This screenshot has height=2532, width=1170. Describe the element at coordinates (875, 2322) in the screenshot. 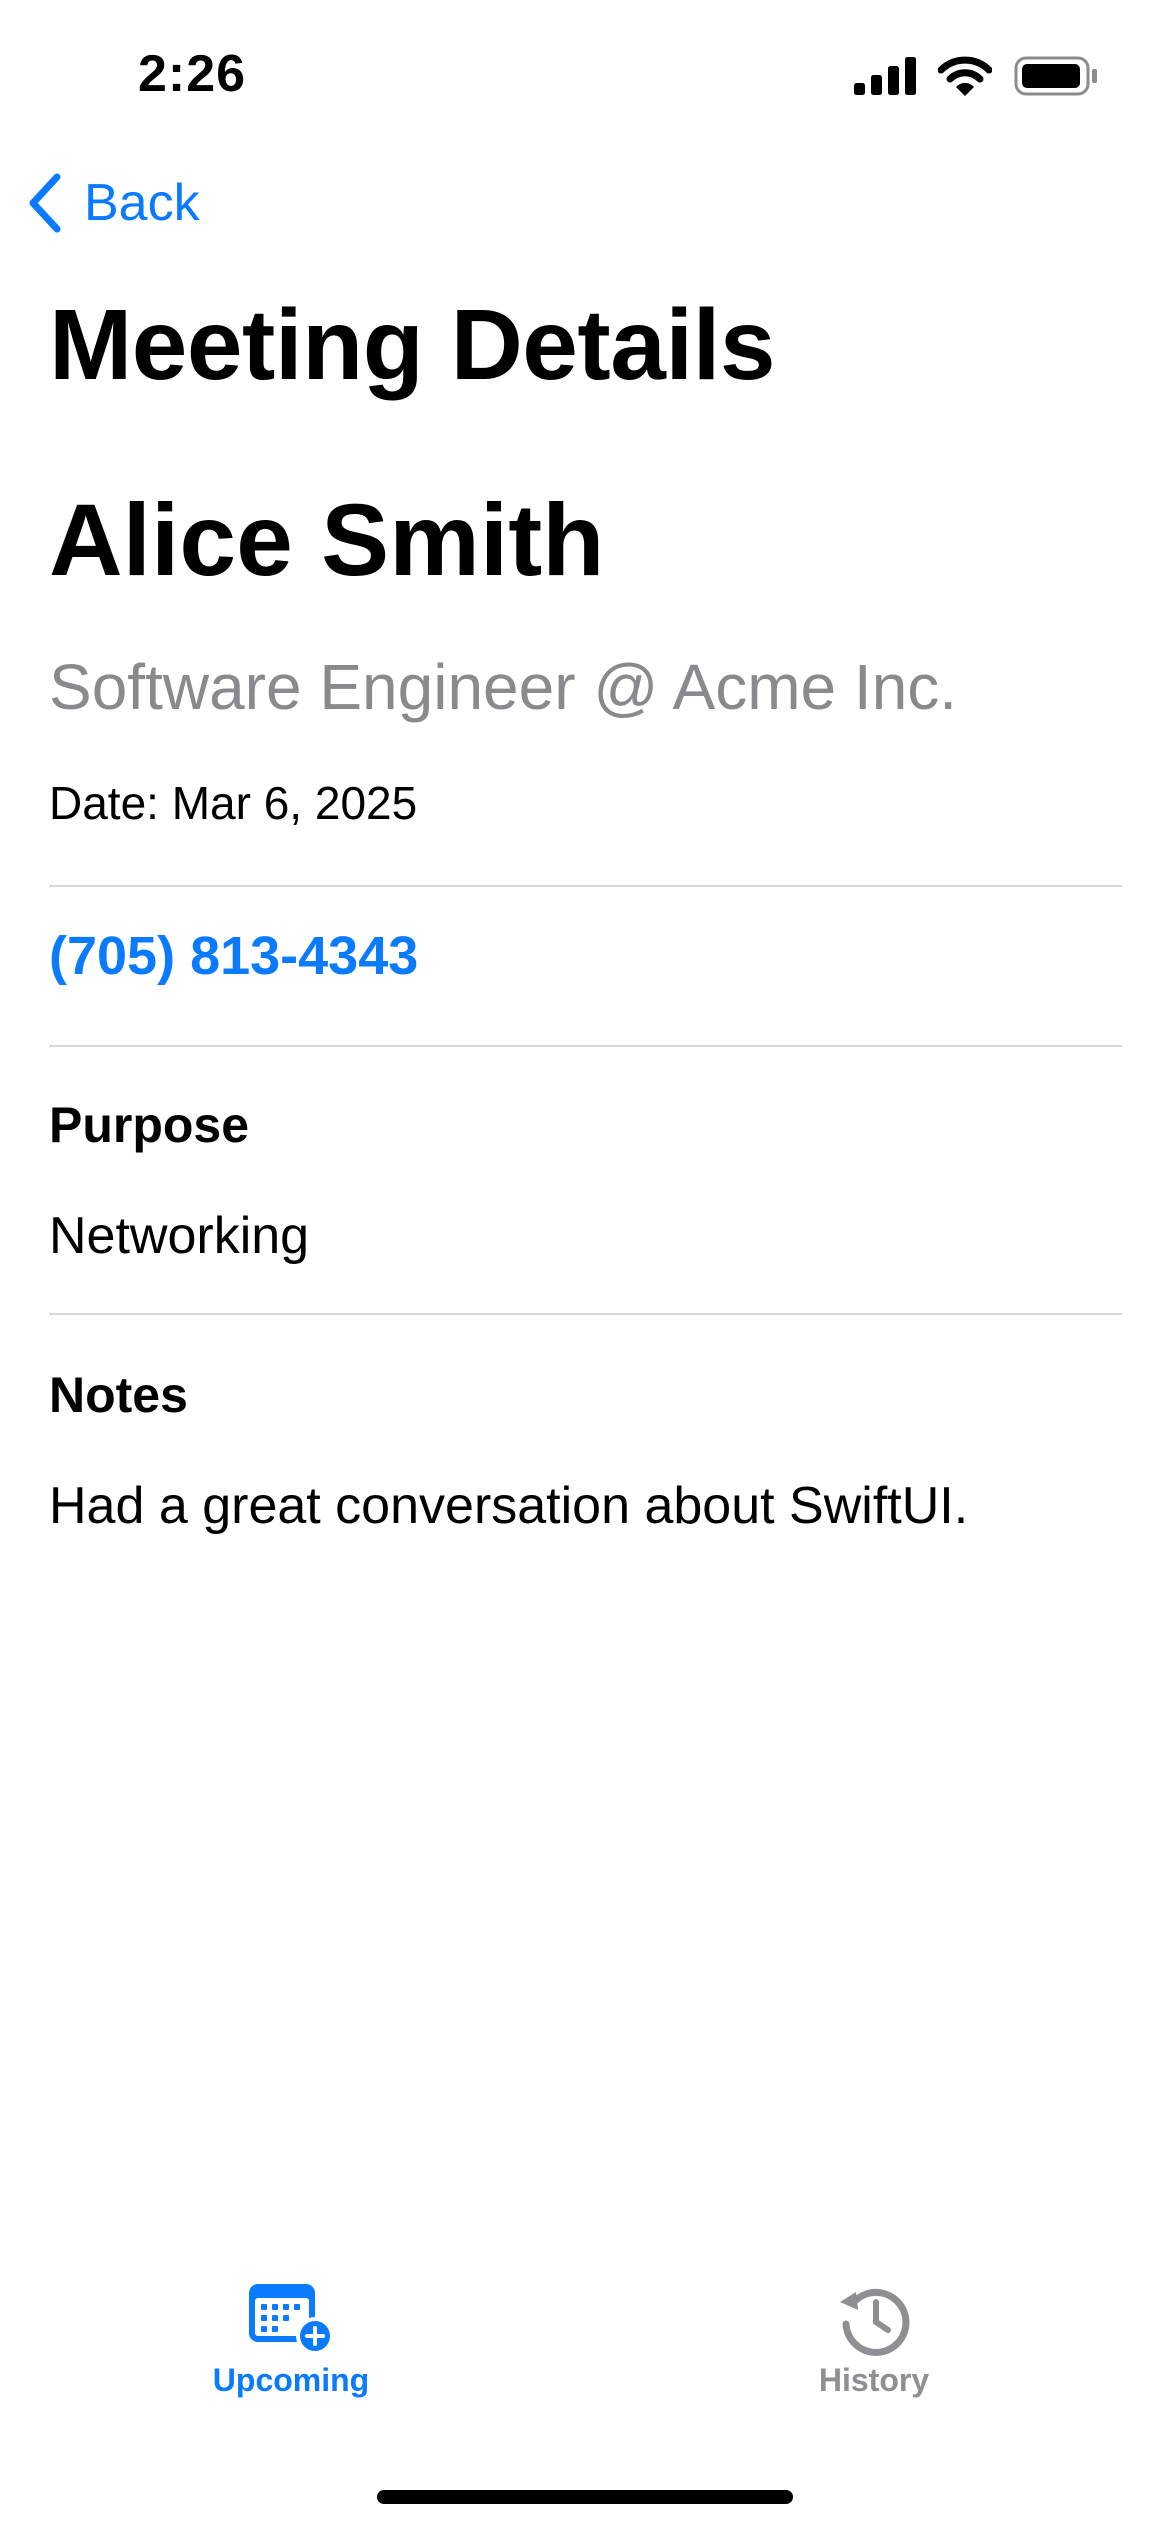

I see `clock-history-icon` at that location.